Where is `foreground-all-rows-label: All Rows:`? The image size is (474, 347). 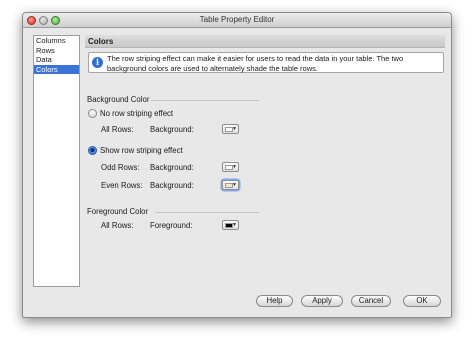
foreground-all-rows-label: All Rows: is located at coordinates (117, 225).